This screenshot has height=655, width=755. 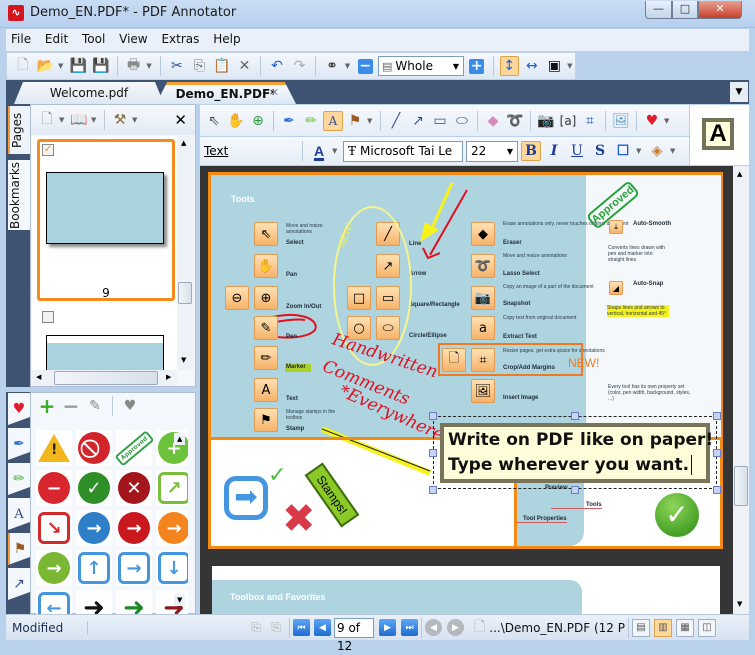 What do you see at coordinates (300, 66) in the screenshot?
I see `redo-icon: ↷` at bounding box center [300, 66].